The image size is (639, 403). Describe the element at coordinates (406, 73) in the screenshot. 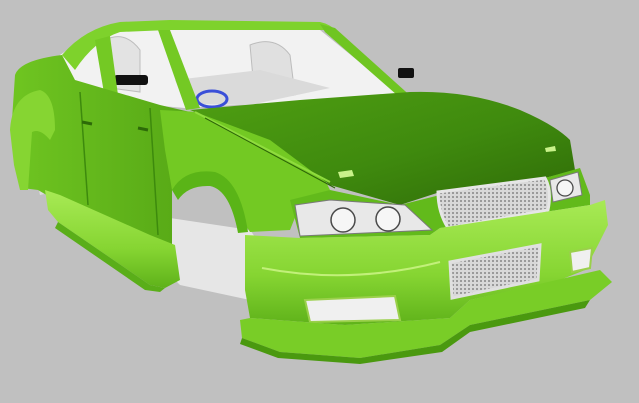

I see `mirror-right` at that location.